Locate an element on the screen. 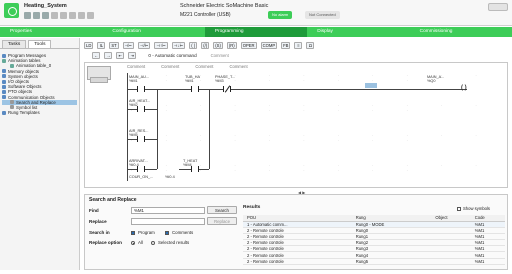 Image resolution: width=512 pixels, height=274 pixels. connection-status-badge: Not Connected is located at coordinates (322, 15).